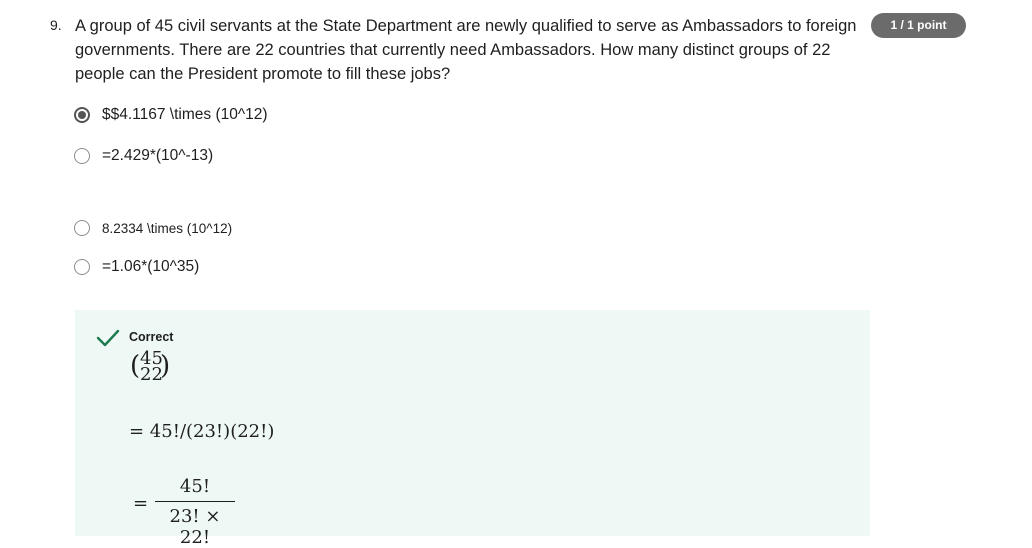 The height and width of the screenshot is (548, 1032). What do you see at coordinates (185, 114) in the screenshot?
I see `option-1-label: $$4.1167 \times (10^12)` at bounding box center [185, 114].